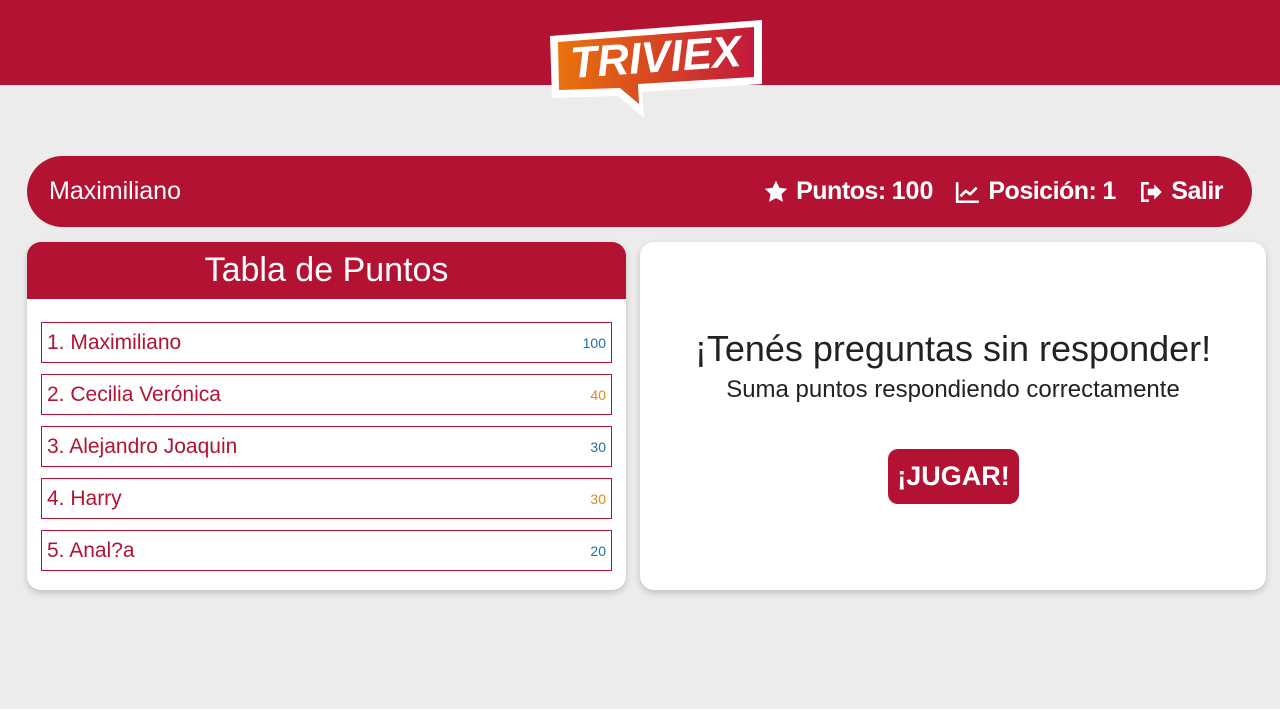 The height and width of the screenshot is (709, 1280). What do you see at coordinates (953, 476) in the screenshot?
I see `play-button: ¡JUGAR!` at bounding box center [953, 476].